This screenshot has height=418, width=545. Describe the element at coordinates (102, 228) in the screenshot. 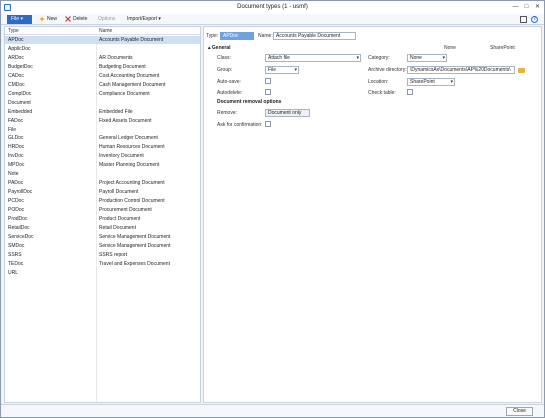

I see `table-row: RetailDoc Retail Document` at that location.